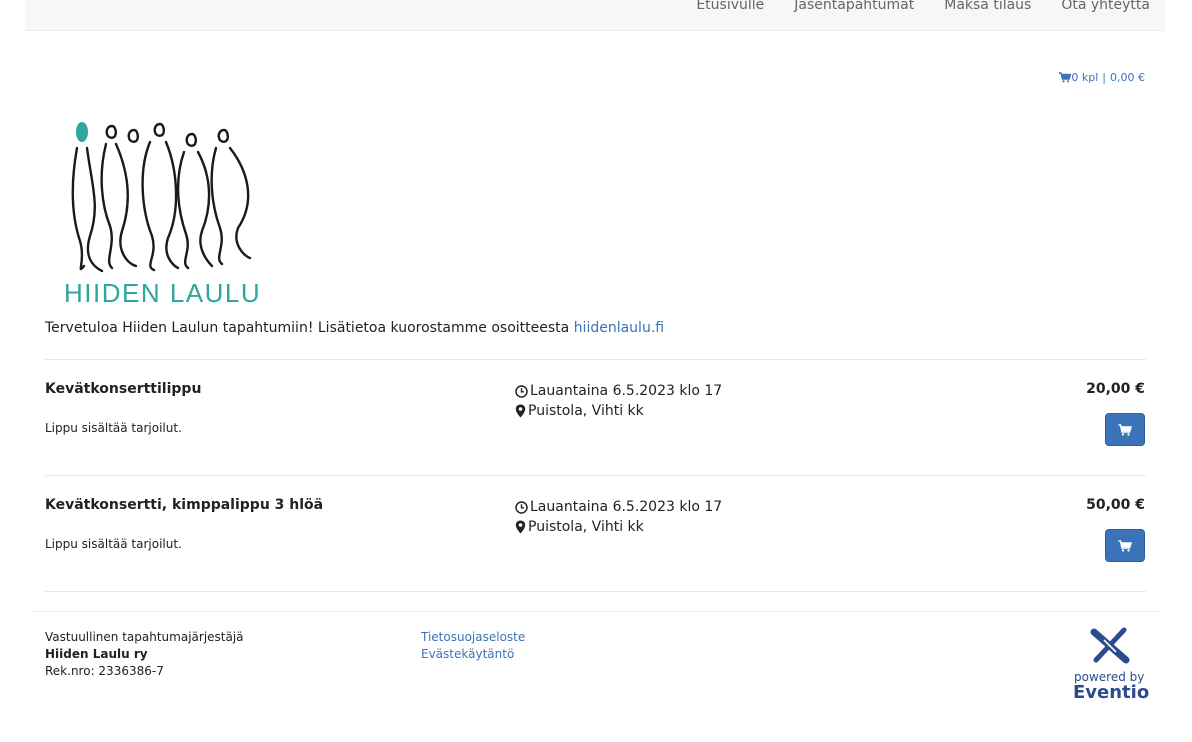 Image resolution: width=1192 pixels, height=742 pixels. I want to click on footer-links: Tietosuojaseloste Evästekäytäntö, so click(473, 646).